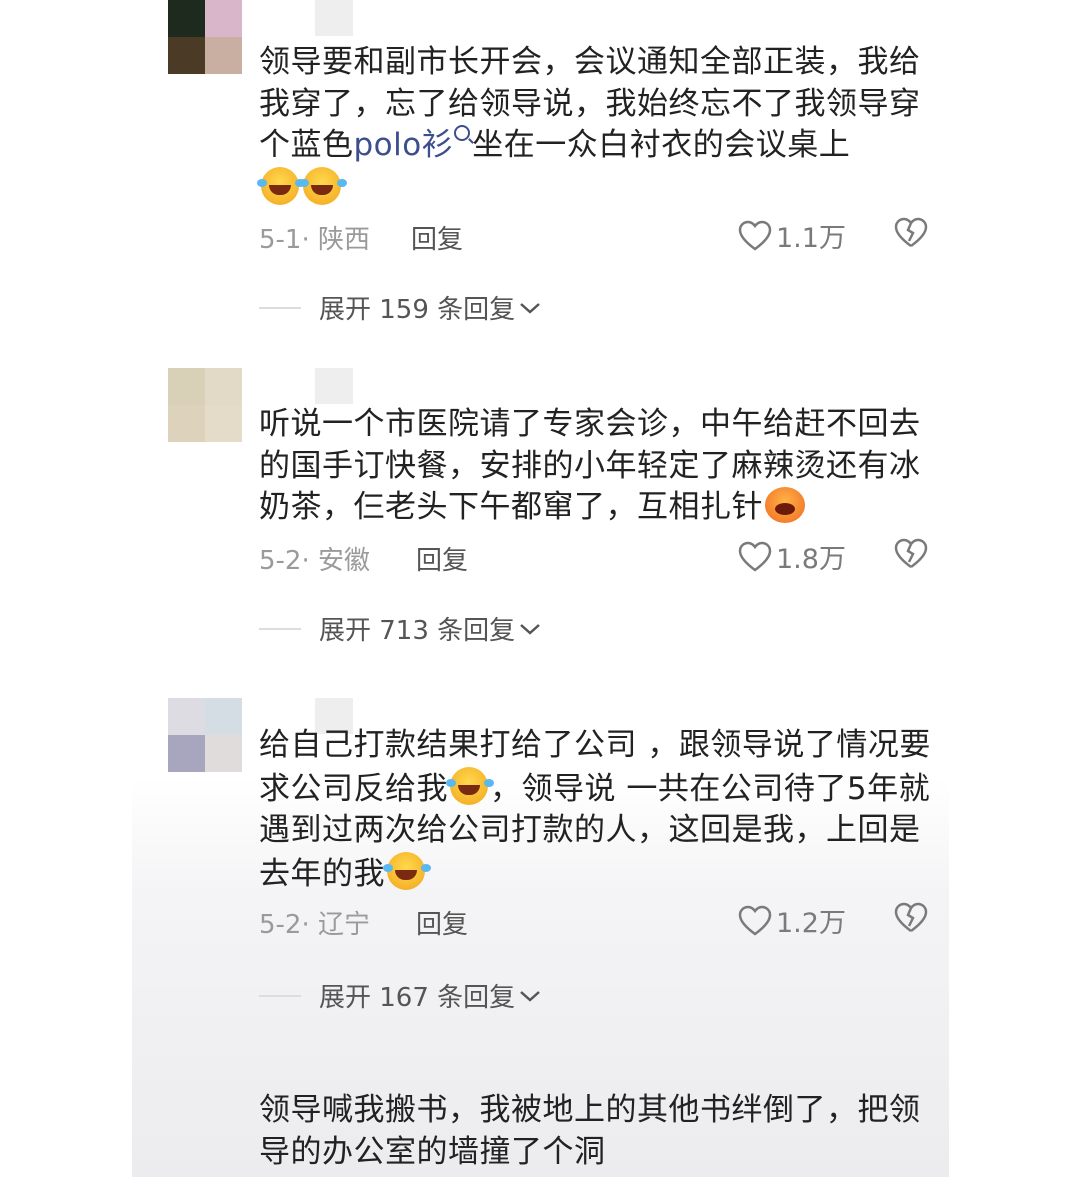  I want to click on like-button: 1.1万, so click(792, 235).